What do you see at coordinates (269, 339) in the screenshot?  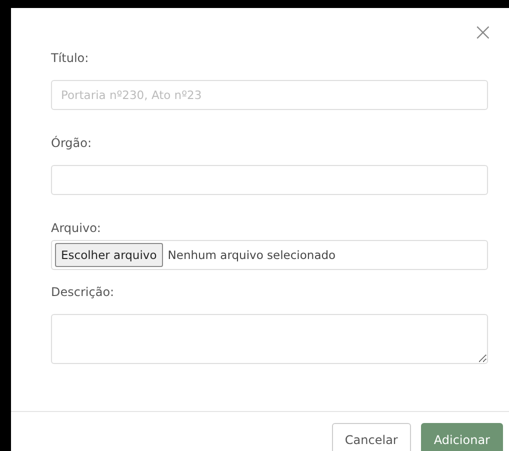 I see `textarea-field` at bounding box center [269, 339].